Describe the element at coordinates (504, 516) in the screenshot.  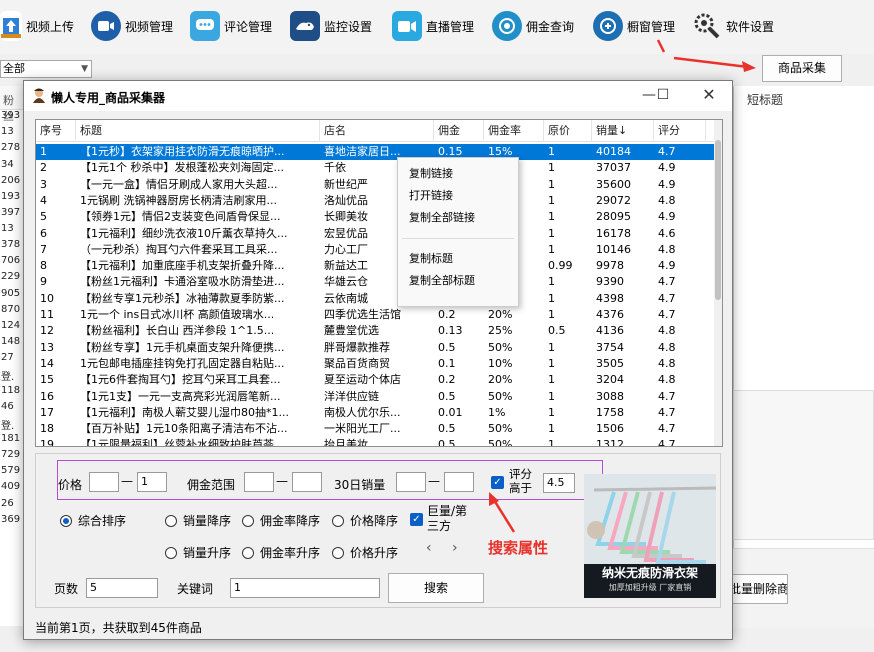
I see `arrow-to-search-filters` at that location.